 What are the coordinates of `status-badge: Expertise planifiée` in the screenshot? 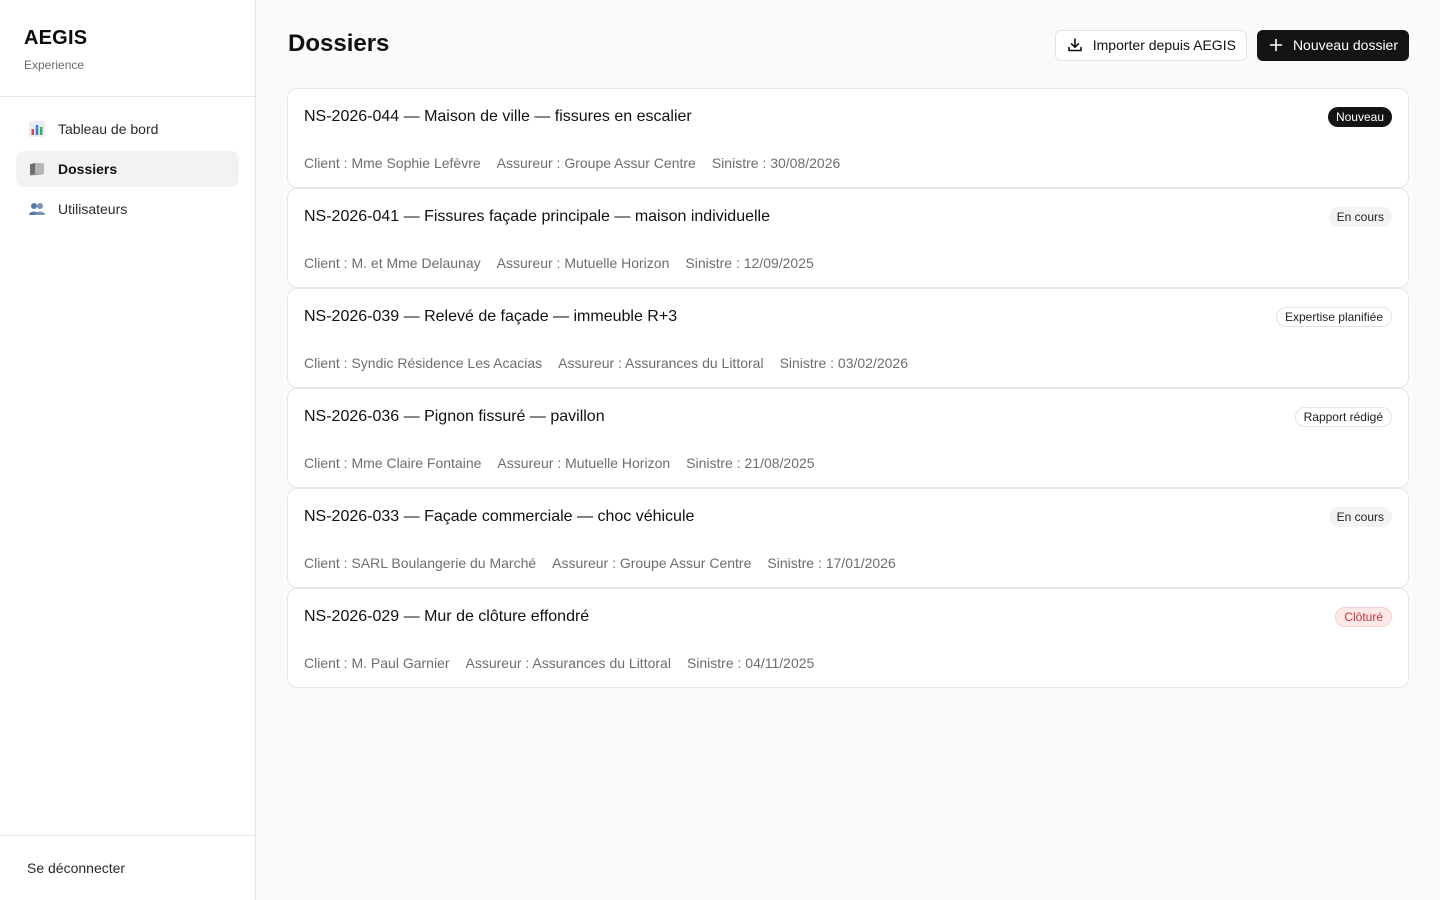 It's located at (1333, 317).